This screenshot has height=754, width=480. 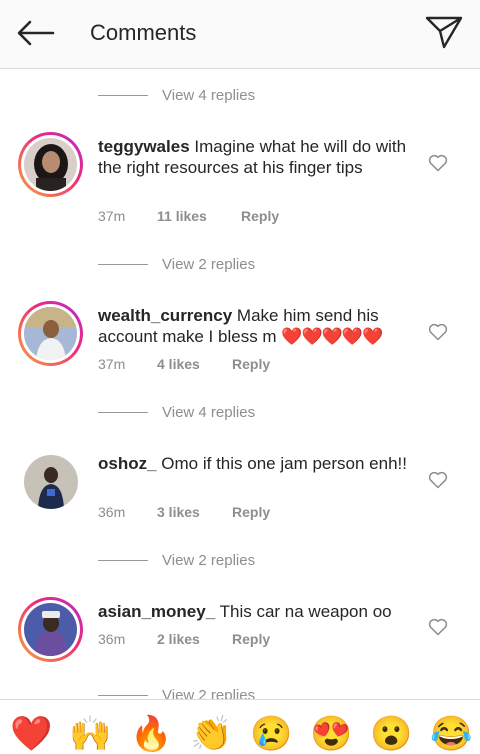 What do you see at coordinates (127, 463) in the screenshot?
I see `comment-username: oshoz_` at bounding box center [127, 463].